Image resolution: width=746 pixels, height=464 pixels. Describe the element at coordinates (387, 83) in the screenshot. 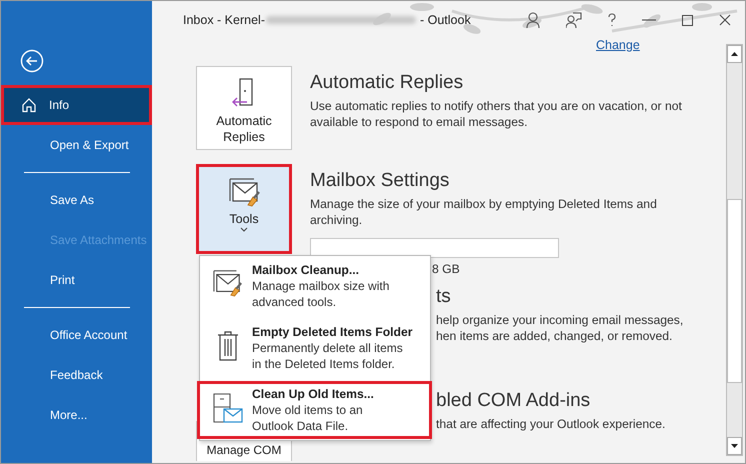

I see `section-heading: Automatic Replies` at that location.